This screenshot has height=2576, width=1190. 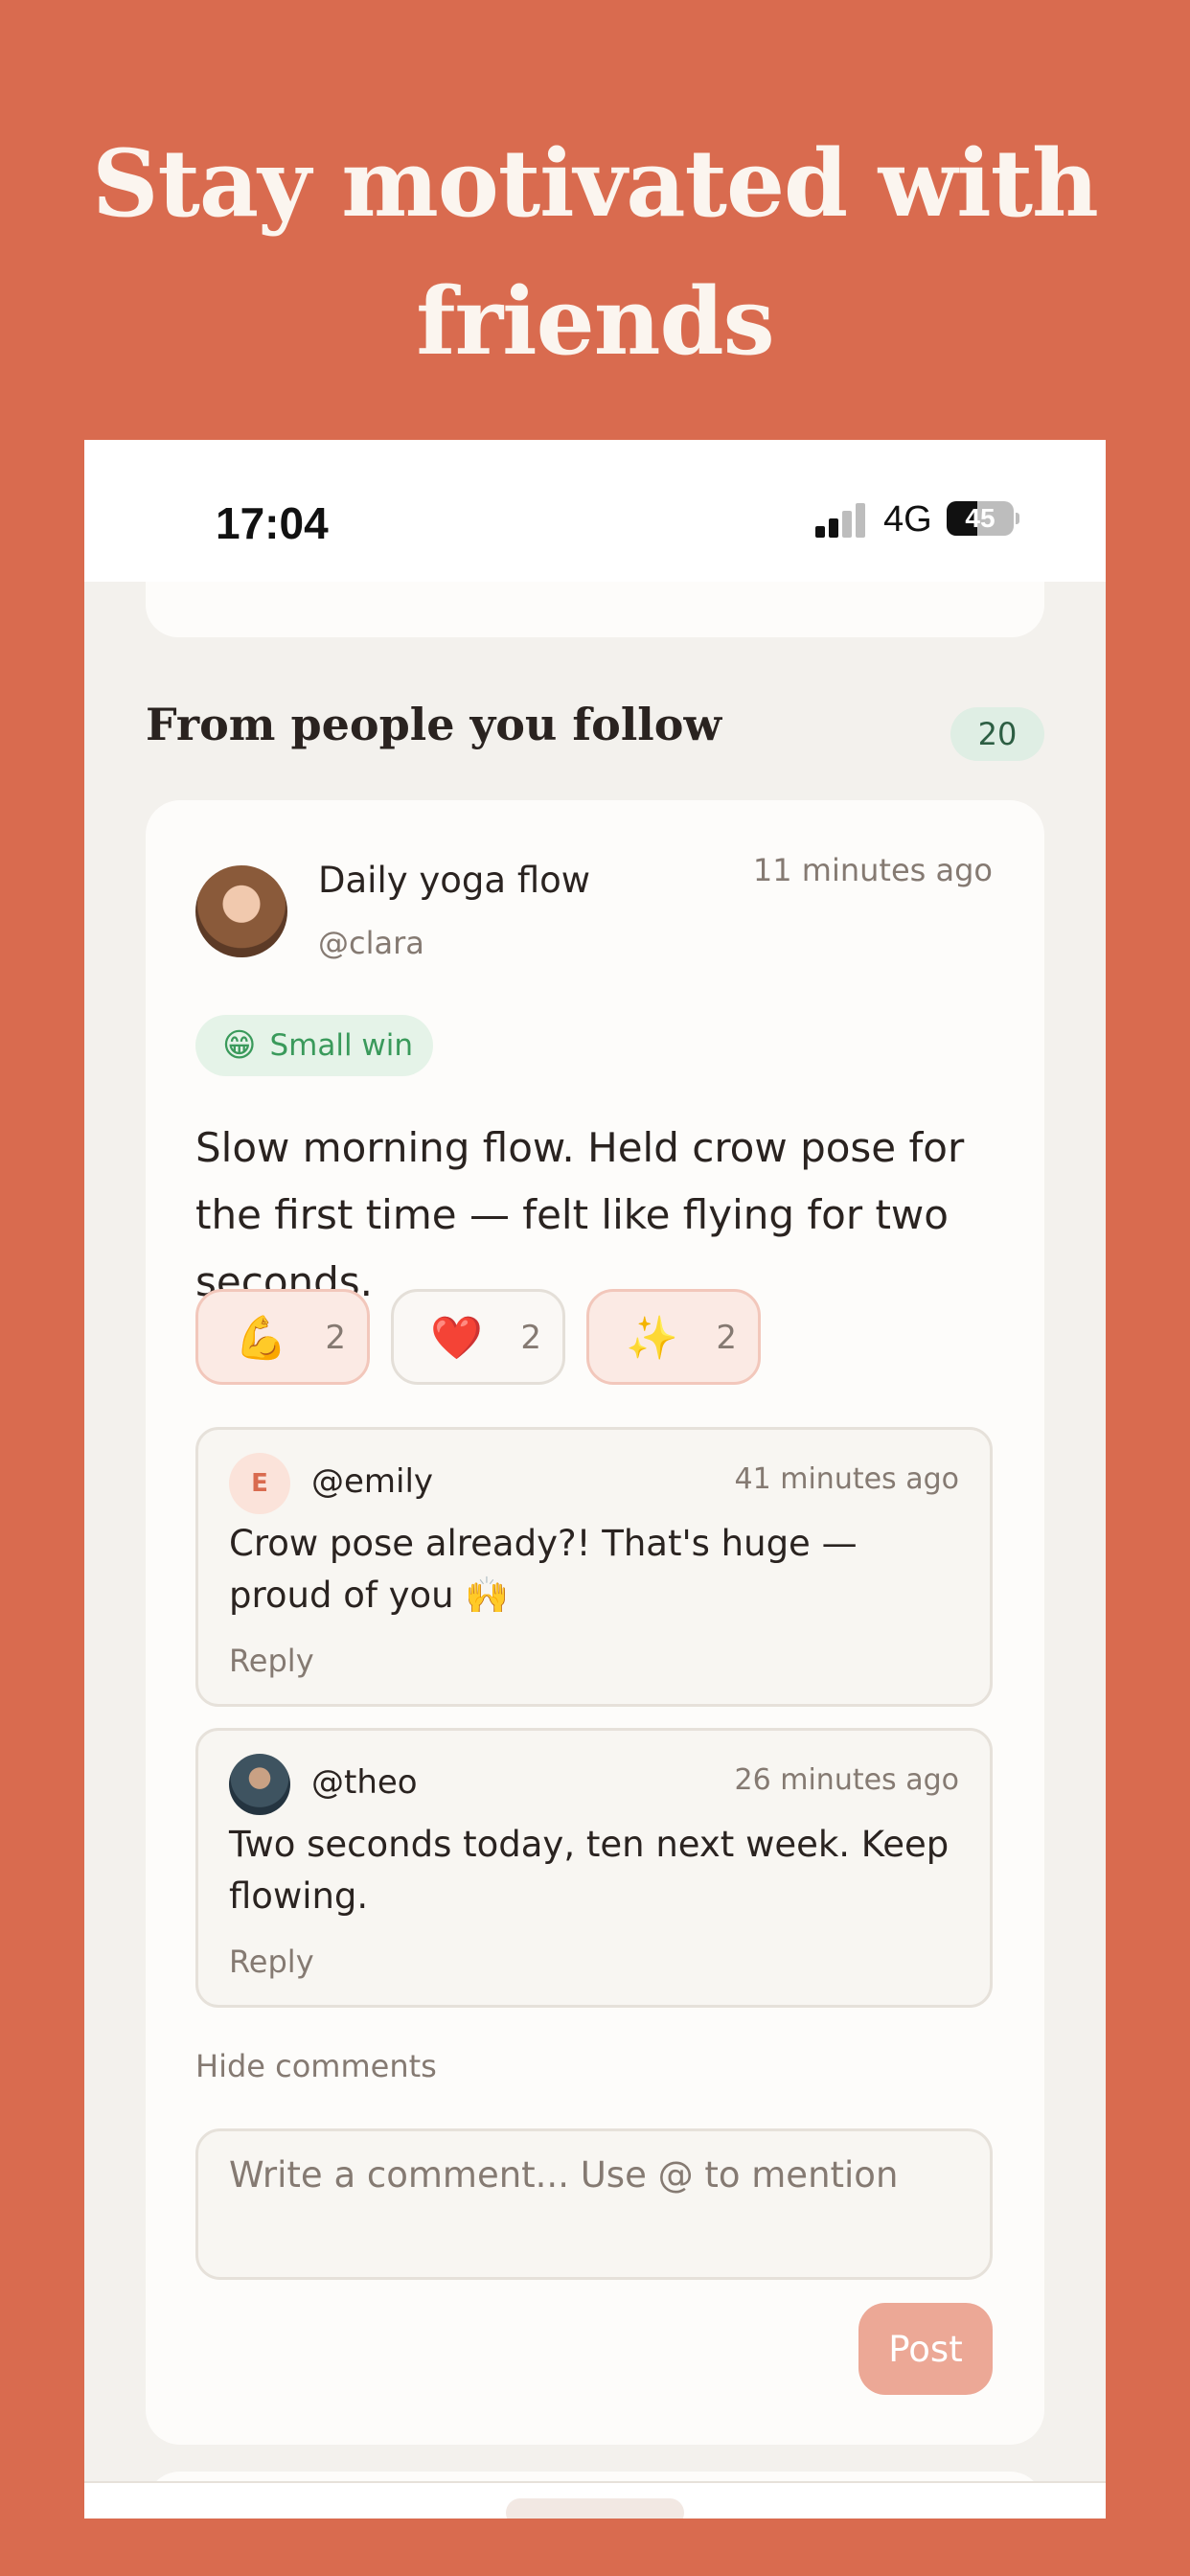 What do you see at coordinates (261, 1338) in the screenshot?
I see `muscle-icon: 💪` at bounding box center [261, 1338].